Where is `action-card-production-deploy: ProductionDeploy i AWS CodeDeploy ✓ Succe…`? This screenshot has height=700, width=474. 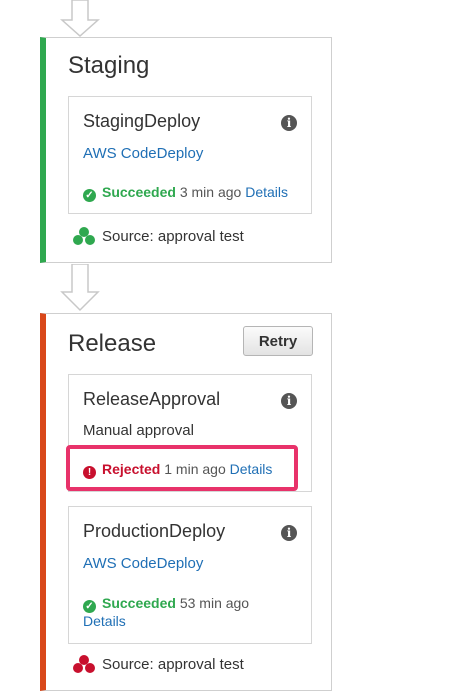
action-card-production-deploy: ProductionDeploy i AWS CodeDeploy ✓ Succe… is located at coordinates (190, 575).